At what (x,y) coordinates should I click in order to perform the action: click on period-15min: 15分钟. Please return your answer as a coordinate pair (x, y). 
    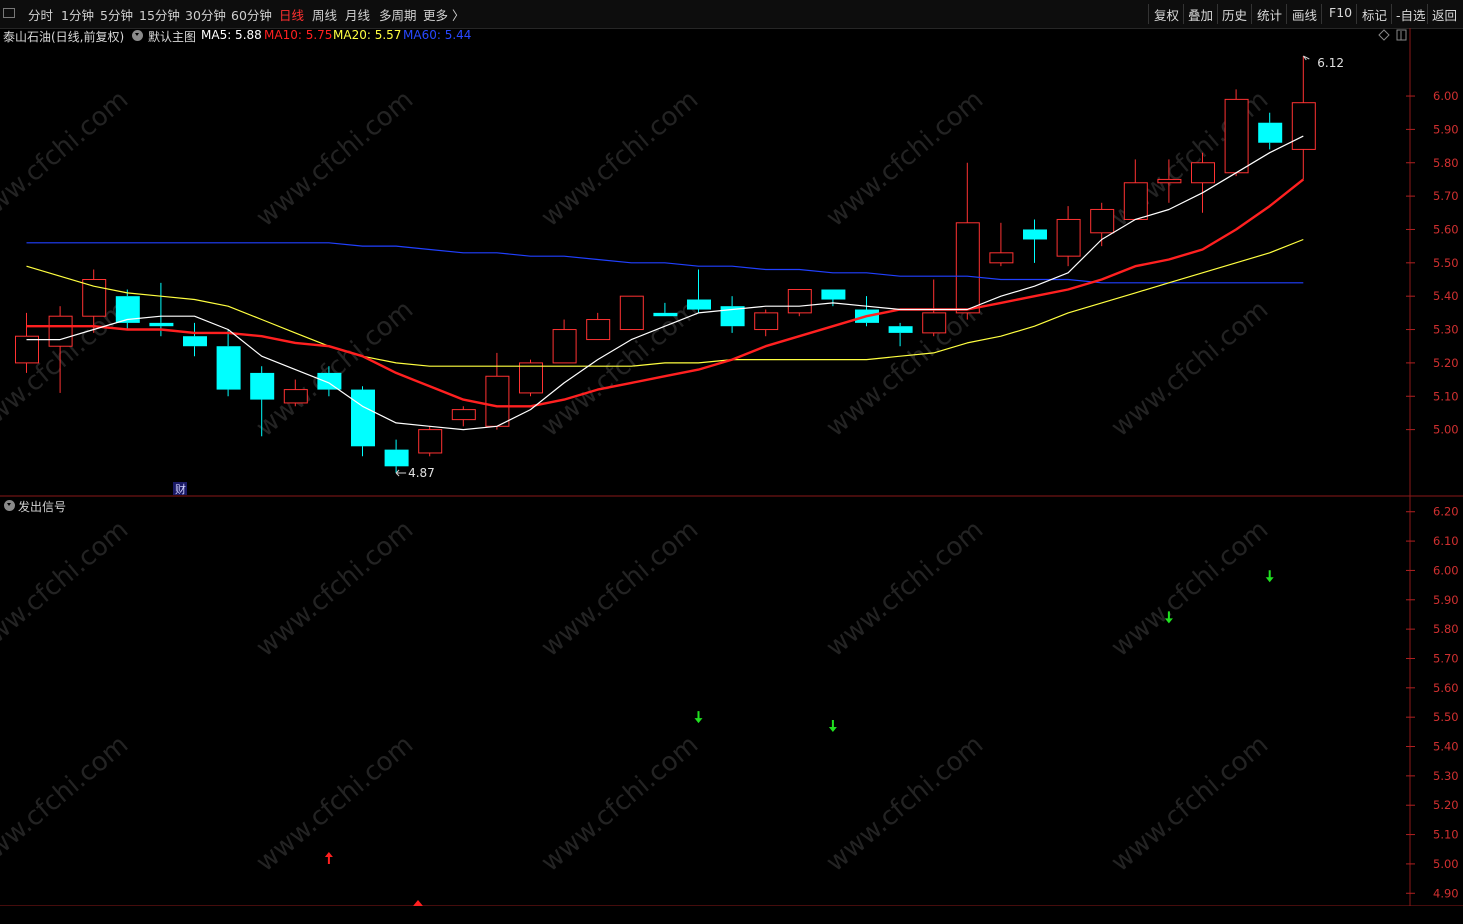
    Looking at the image, I should click on (159, 14).